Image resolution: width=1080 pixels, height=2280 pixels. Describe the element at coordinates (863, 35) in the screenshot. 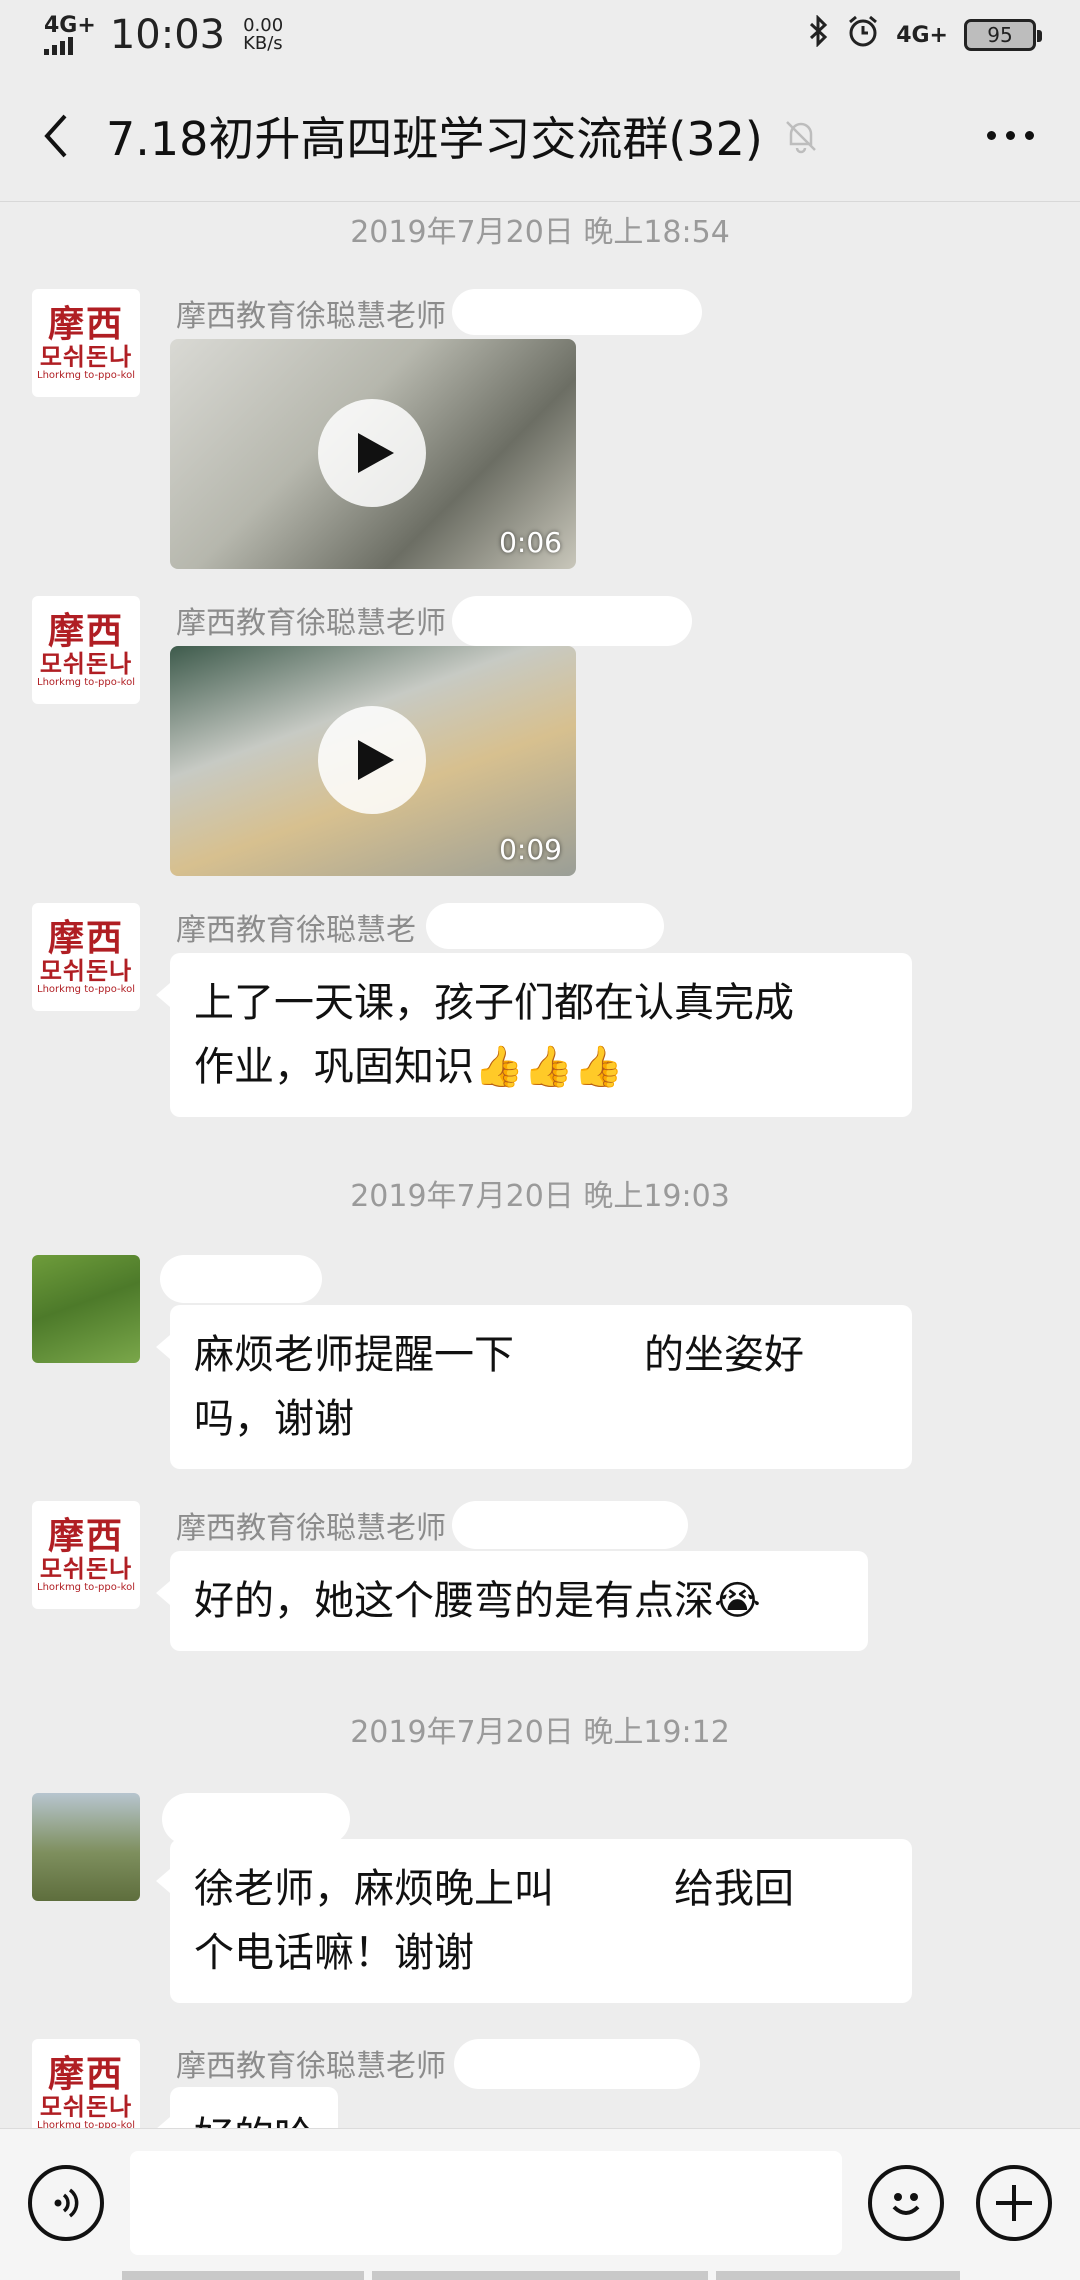

I see `alarm-icon` at that location.